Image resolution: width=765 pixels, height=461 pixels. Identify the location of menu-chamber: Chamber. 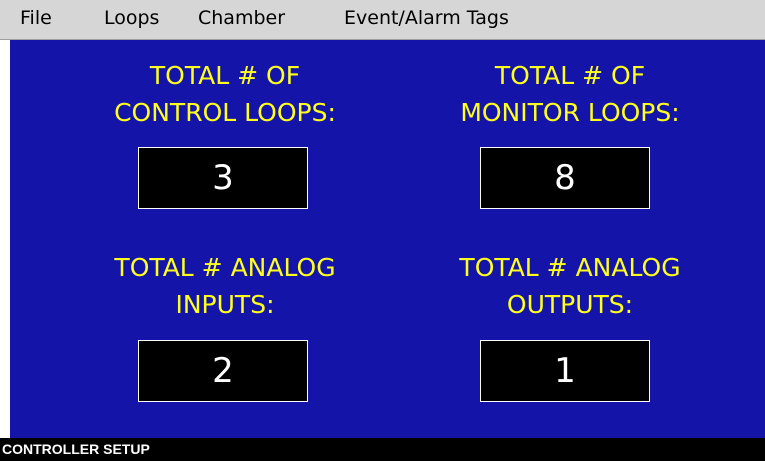
(241, 18).